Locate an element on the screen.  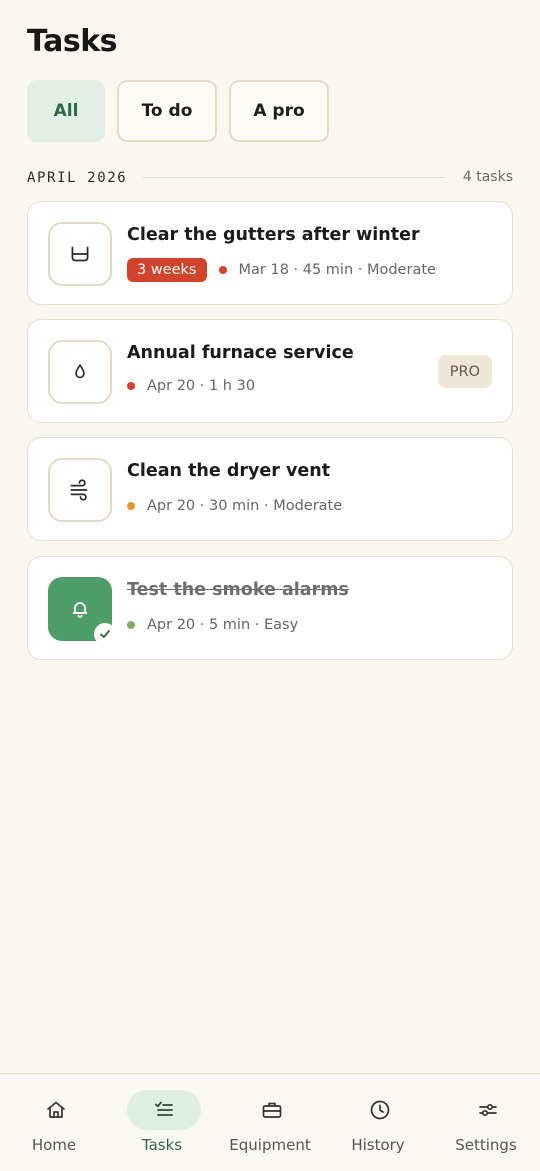
section-month: APRIL 2026 is located at coordinates (77, 178).